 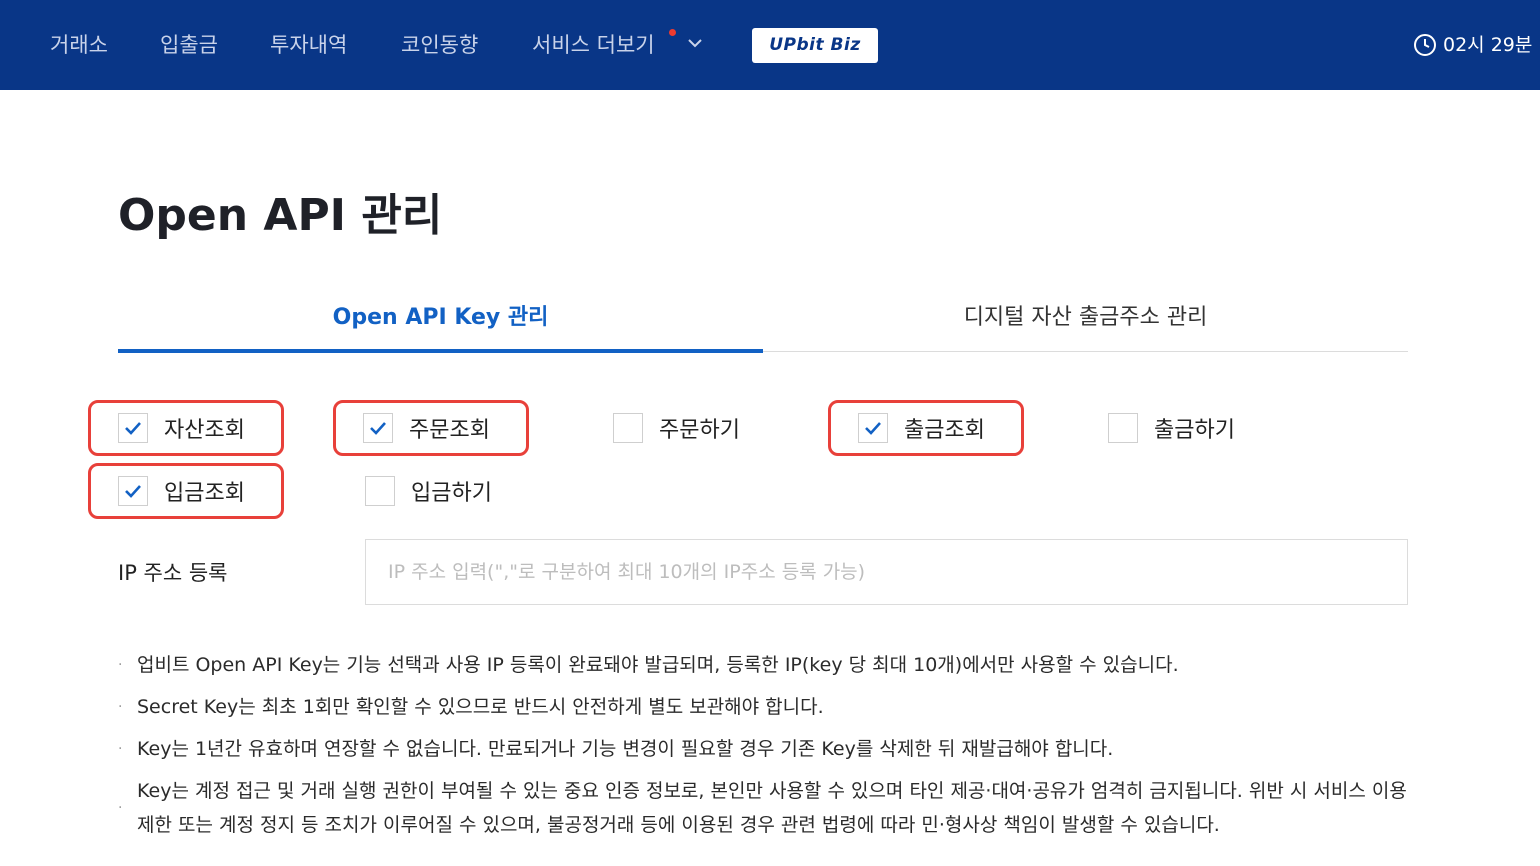 What do you see at coordinates (593, 45) in the screenshot?
I see `nav-item-more-services: 서비스 더보기` at bounding box center [593, 45].